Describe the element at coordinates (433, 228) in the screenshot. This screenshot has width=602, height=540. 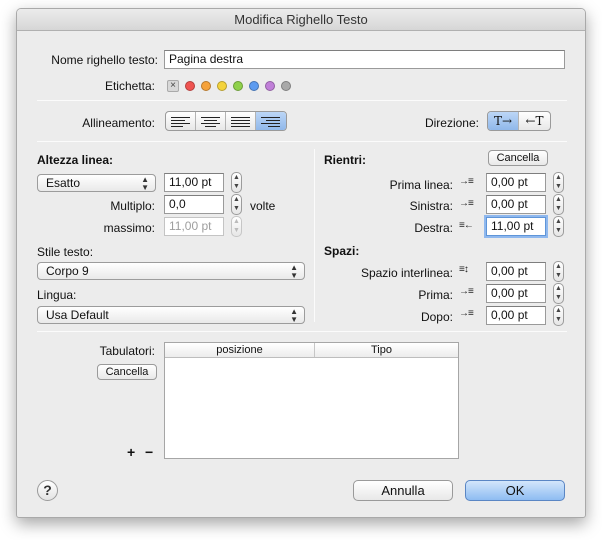
I see `right-indent-label: Destra:` at that location.